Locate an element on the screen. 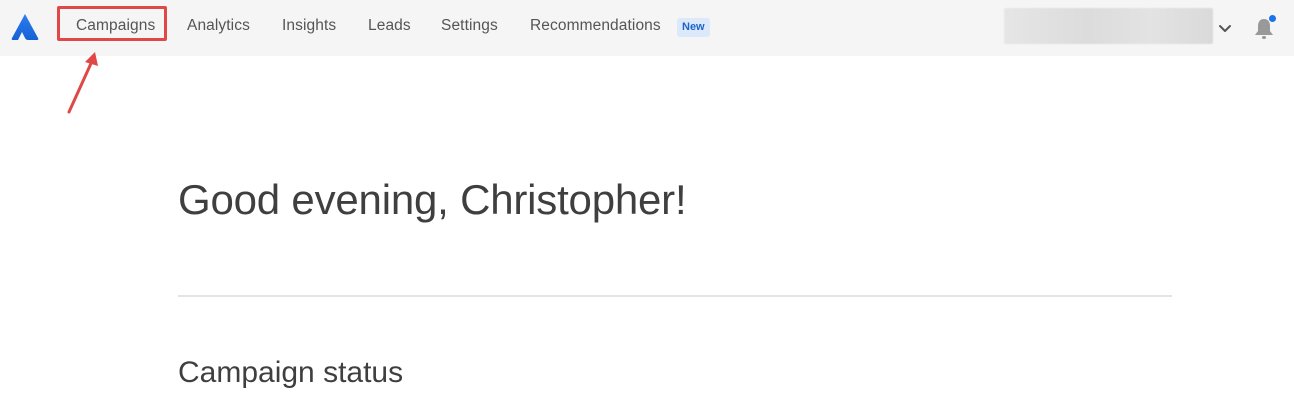 Image resolution: width=1294 pixels, height=405 pixels. logo-icon is located at coordinates (25, 27).